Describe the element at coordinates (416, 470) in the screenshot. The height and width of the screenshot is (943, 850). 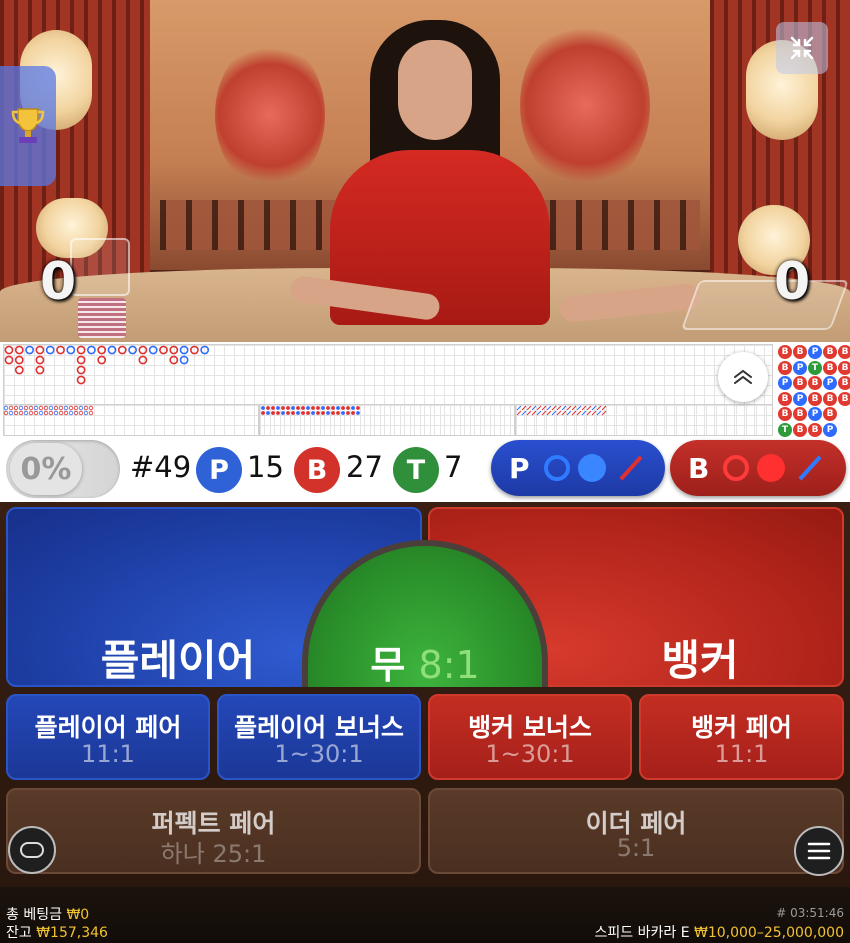
I see `tie-wins-badge: T` at that location.